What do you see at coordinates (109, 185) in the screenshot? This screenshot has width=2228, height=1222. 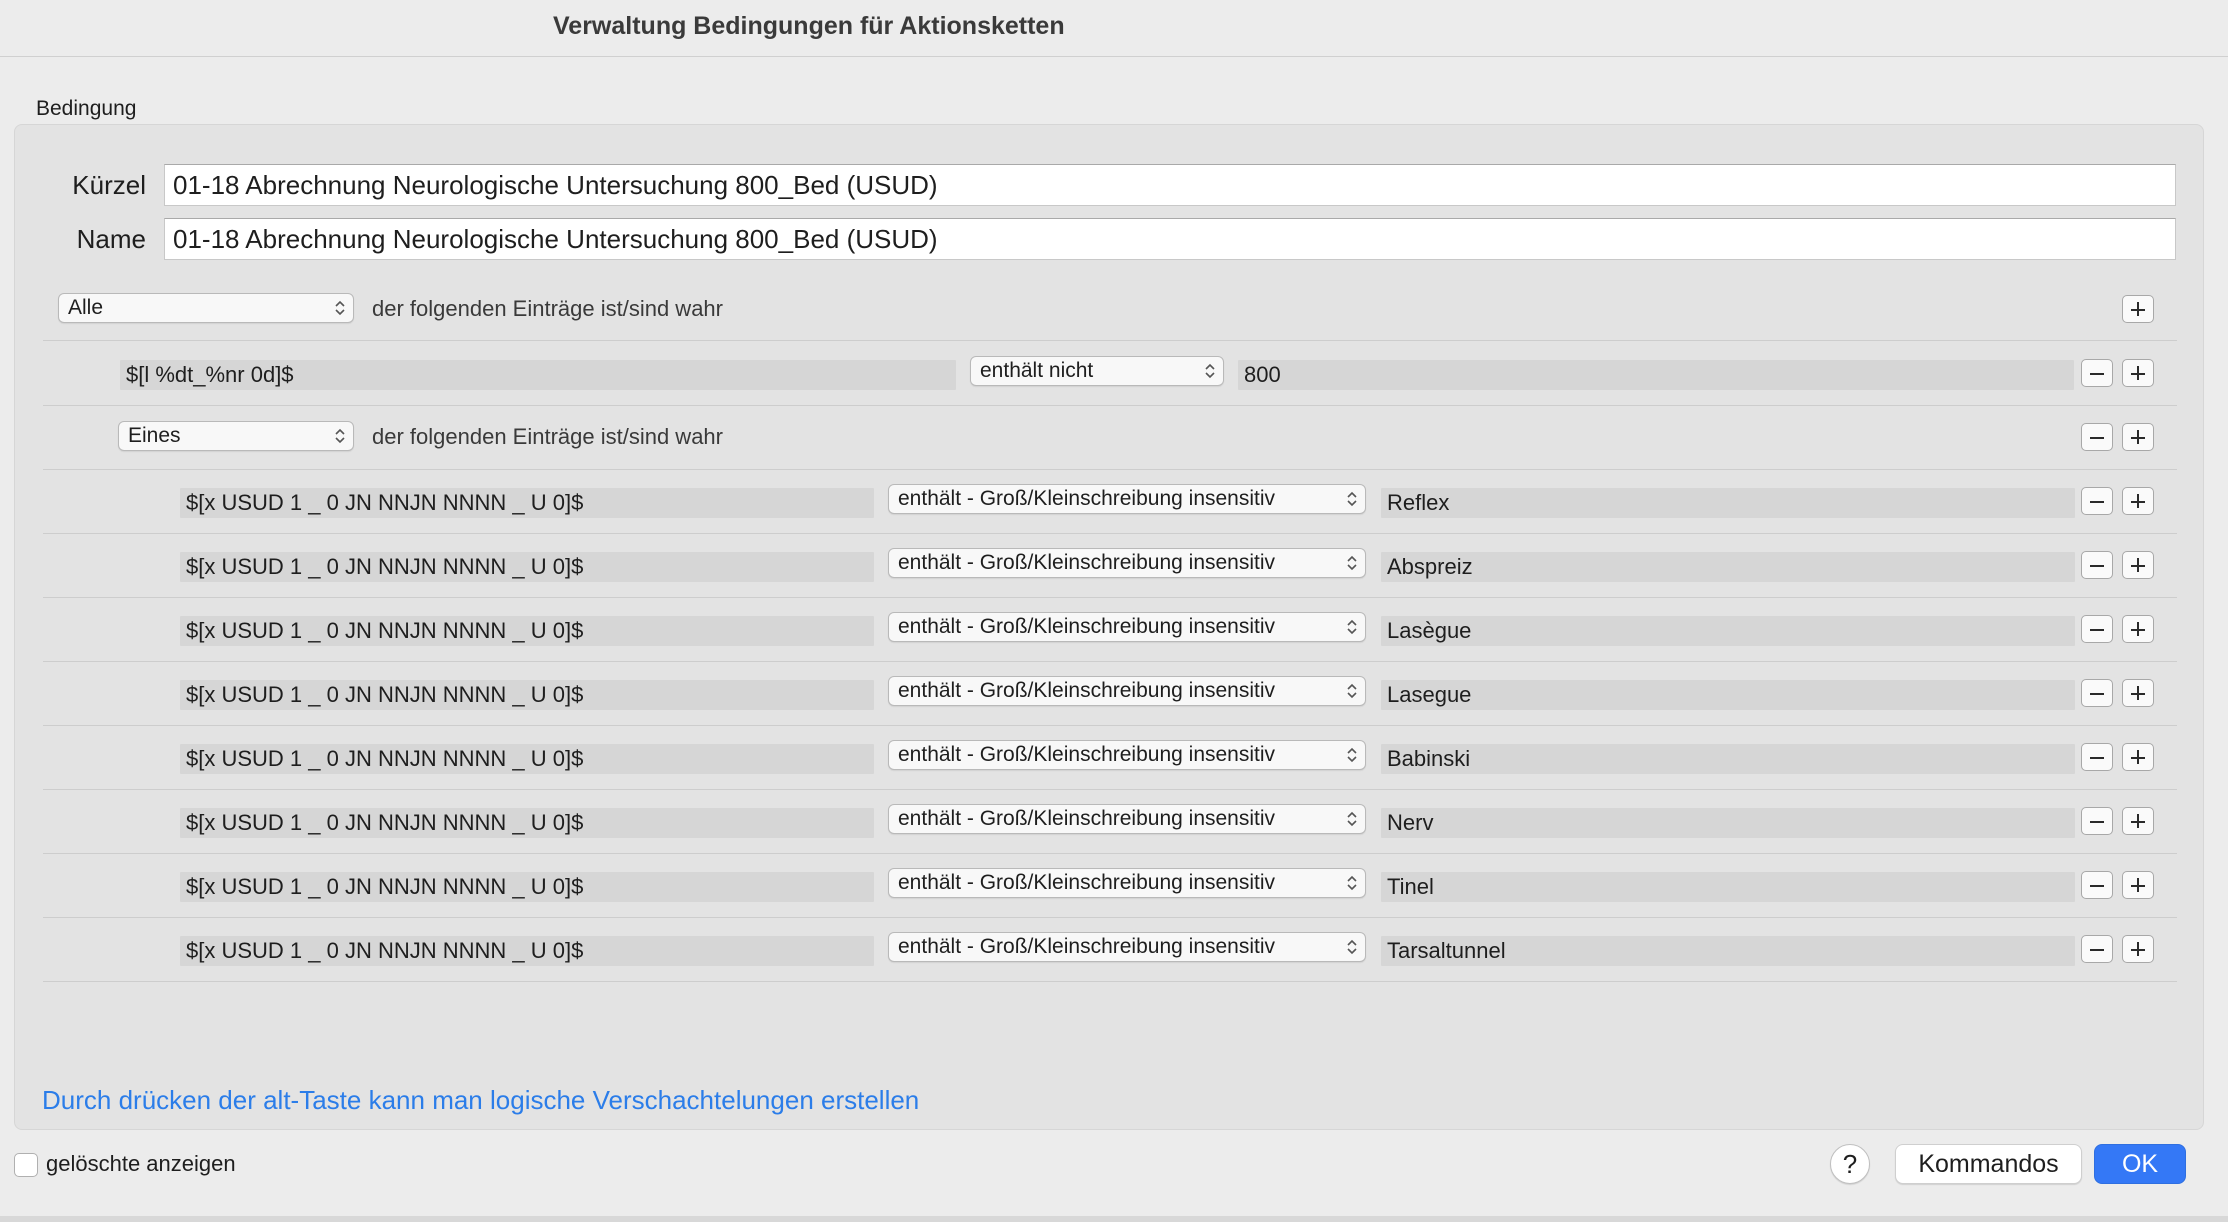 I see `short-label: Kürzel` at bounding box center [109, 185].